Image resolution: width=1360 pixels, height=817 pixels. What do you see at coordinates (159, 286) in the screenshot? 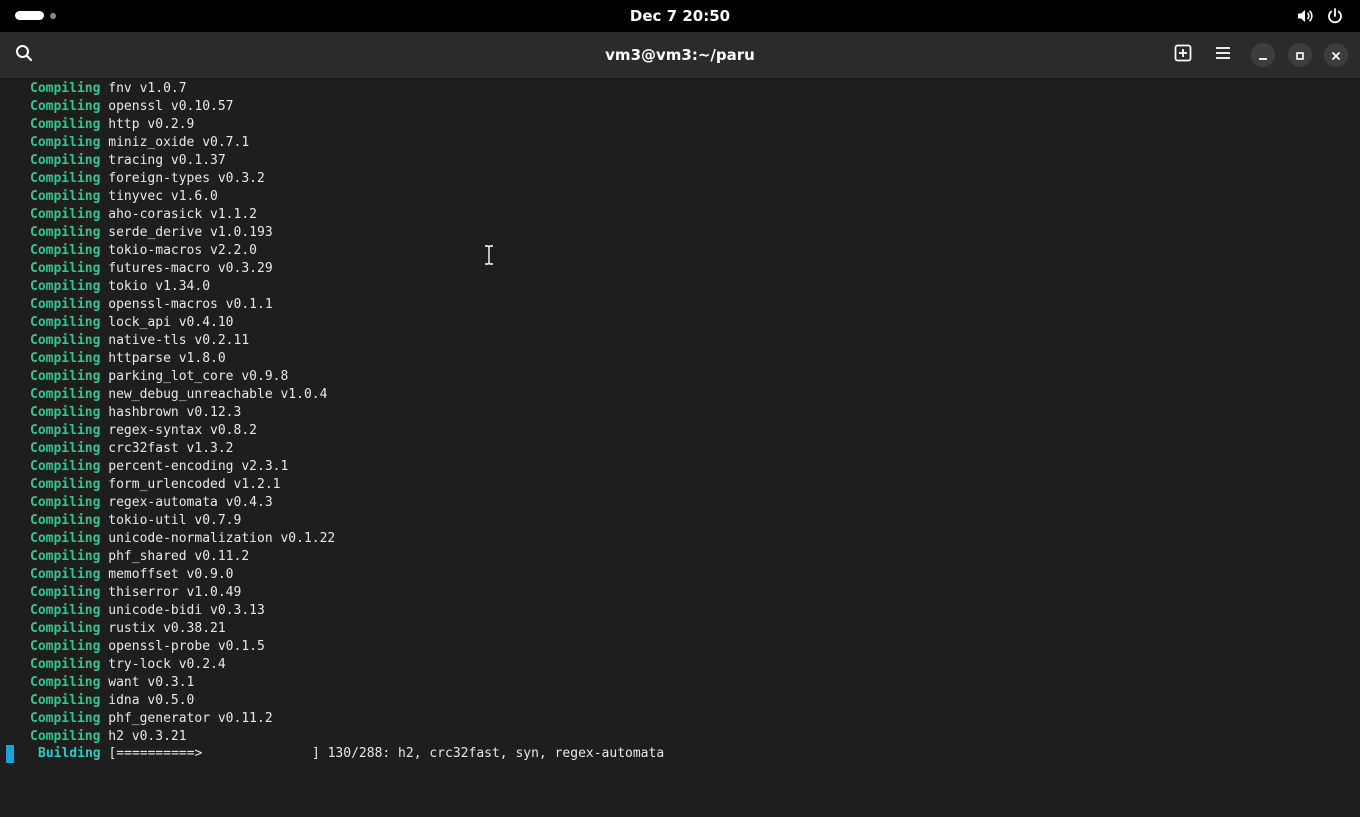
I see `crate-name: tokio v1.34.0` at bounding box center [159, 286].